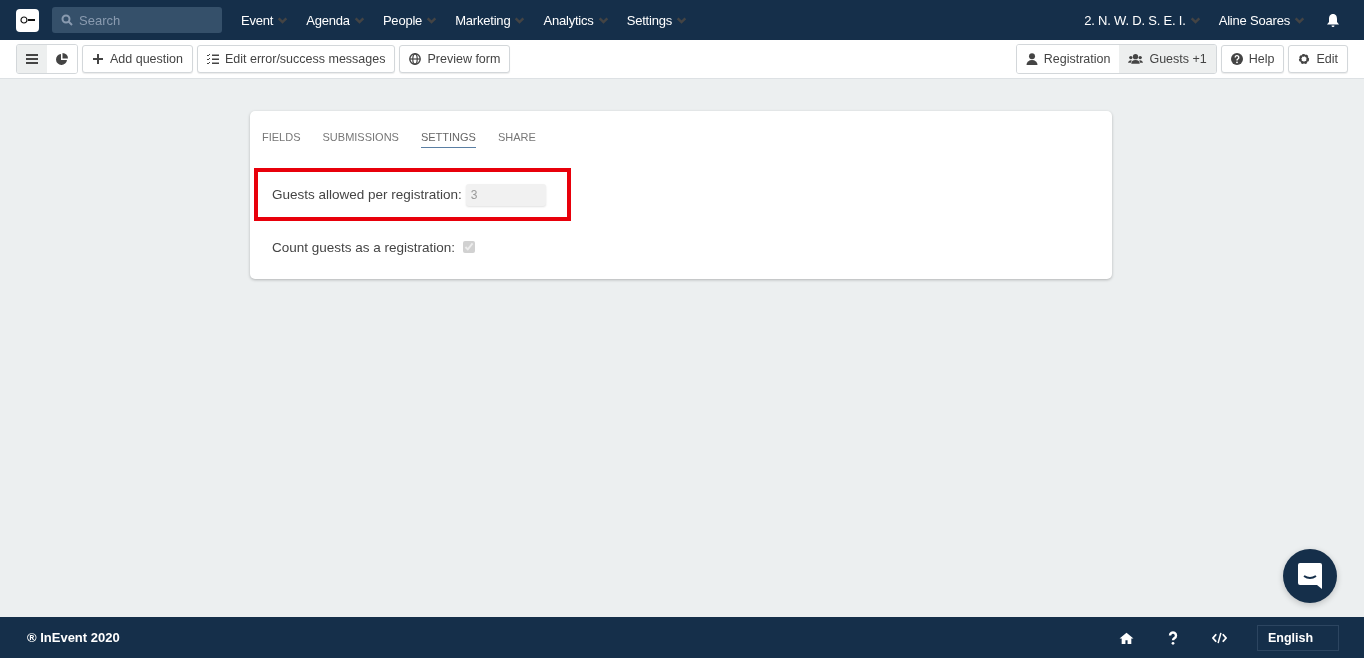  Describe the element at coordinates (1318, 59) in the screenshot. I see `edit-button: Edit` at that location.